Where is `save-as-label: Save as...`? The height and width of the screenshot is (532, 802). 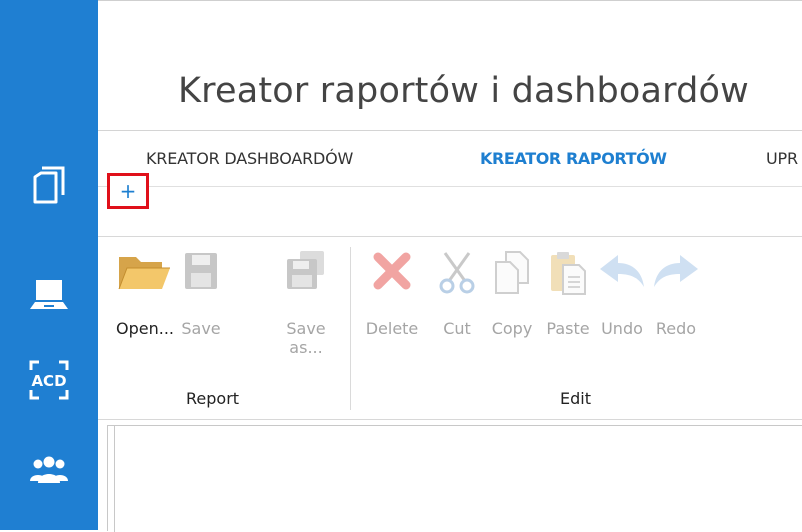 save-as-label: Save as... is located at coordinates (306, 338).